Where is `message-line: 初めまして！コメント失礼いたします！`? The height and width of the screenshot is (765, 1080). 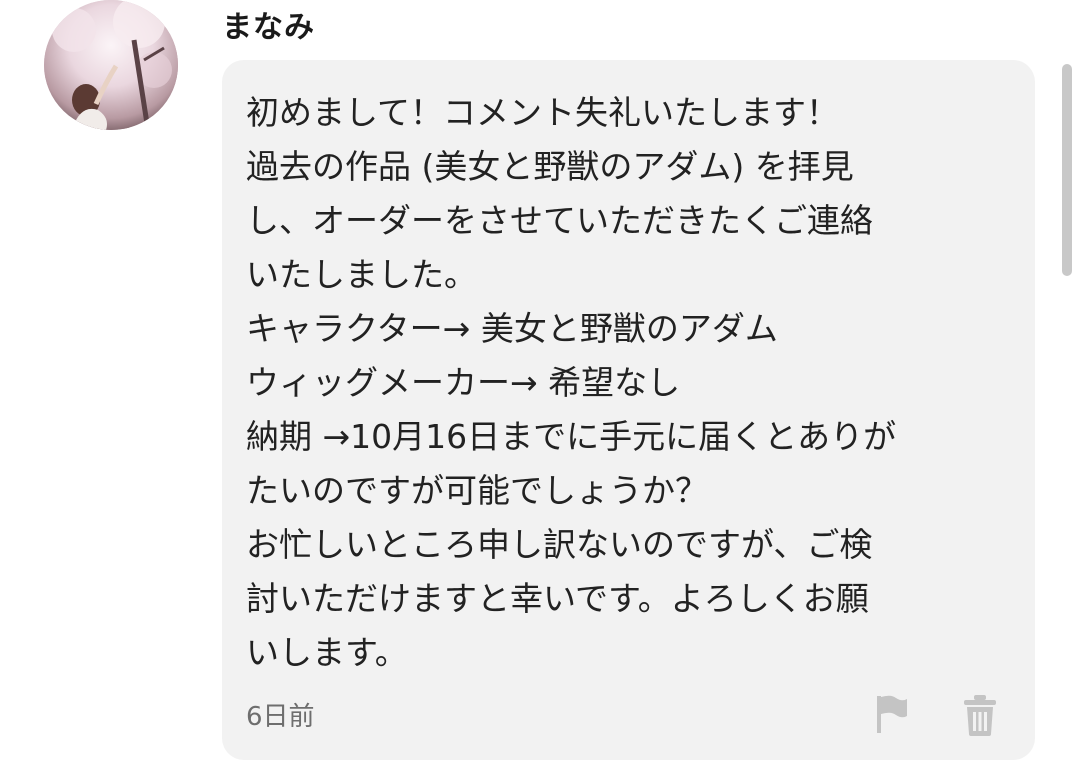
message-line: 初めまして！コメント失礼いたします！ is located at coordinates (543, 112).